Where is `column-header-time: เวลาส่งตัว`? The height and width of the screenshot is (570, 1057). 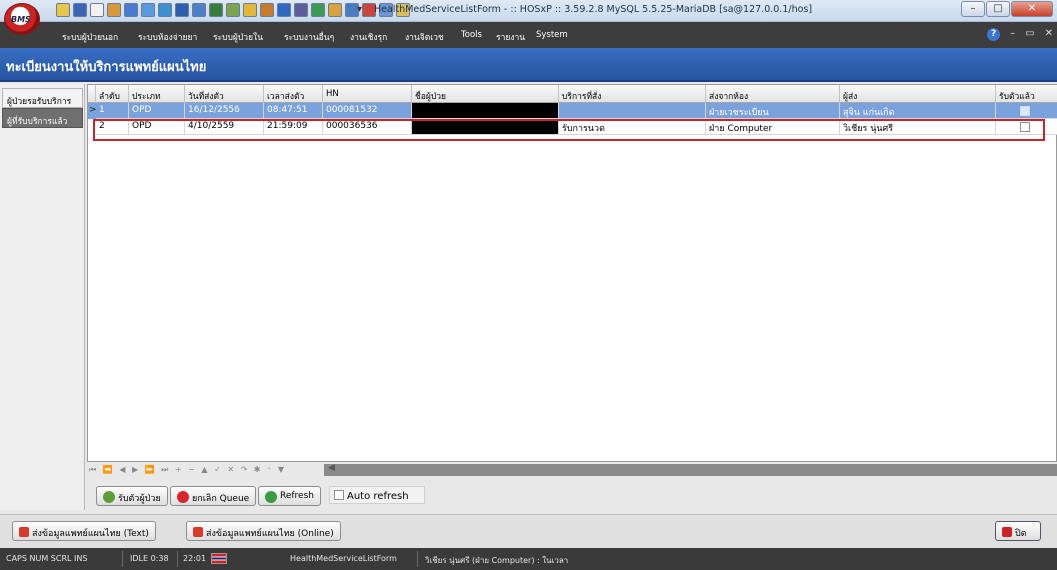
column-header-time: เวลาส่งตัว is located at coordinates (293, 94).